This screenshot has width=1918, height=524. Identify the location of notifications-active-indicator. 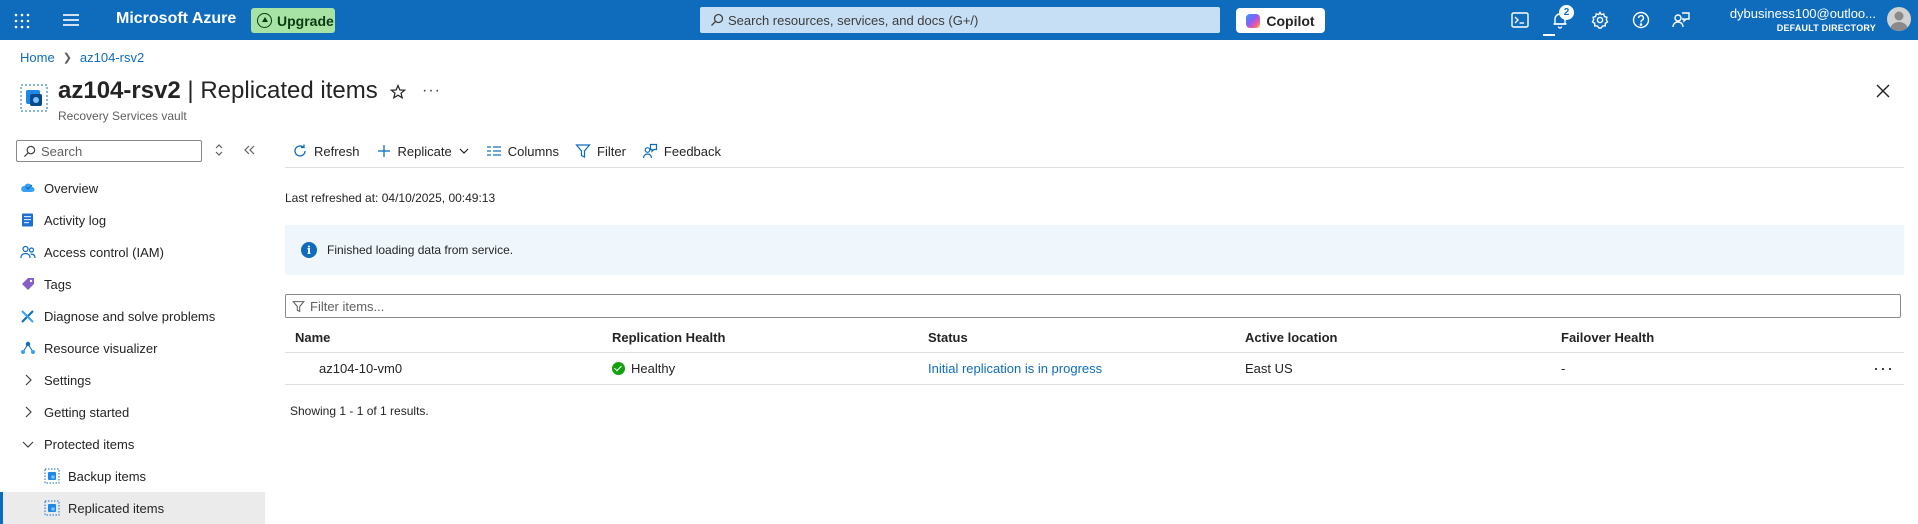
(1549, 35).